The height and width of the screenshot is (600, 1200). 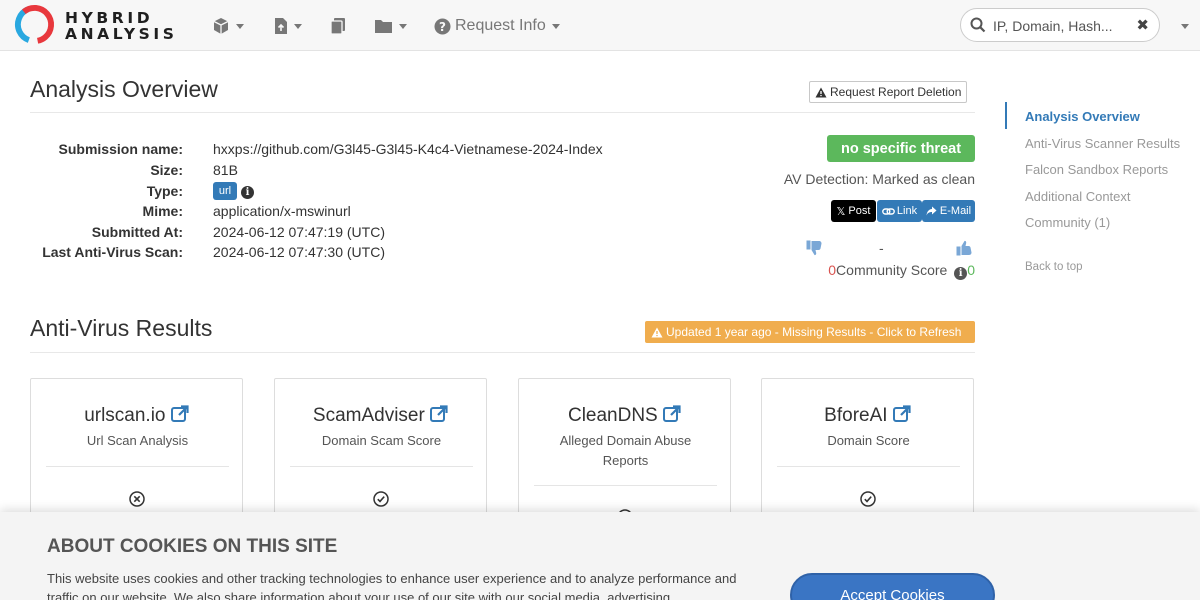 What do you see at coordinates (137, 440) in the screenshot?
I see `av-card-description: Url Scan Analysis` at bounding box center [137, 440].